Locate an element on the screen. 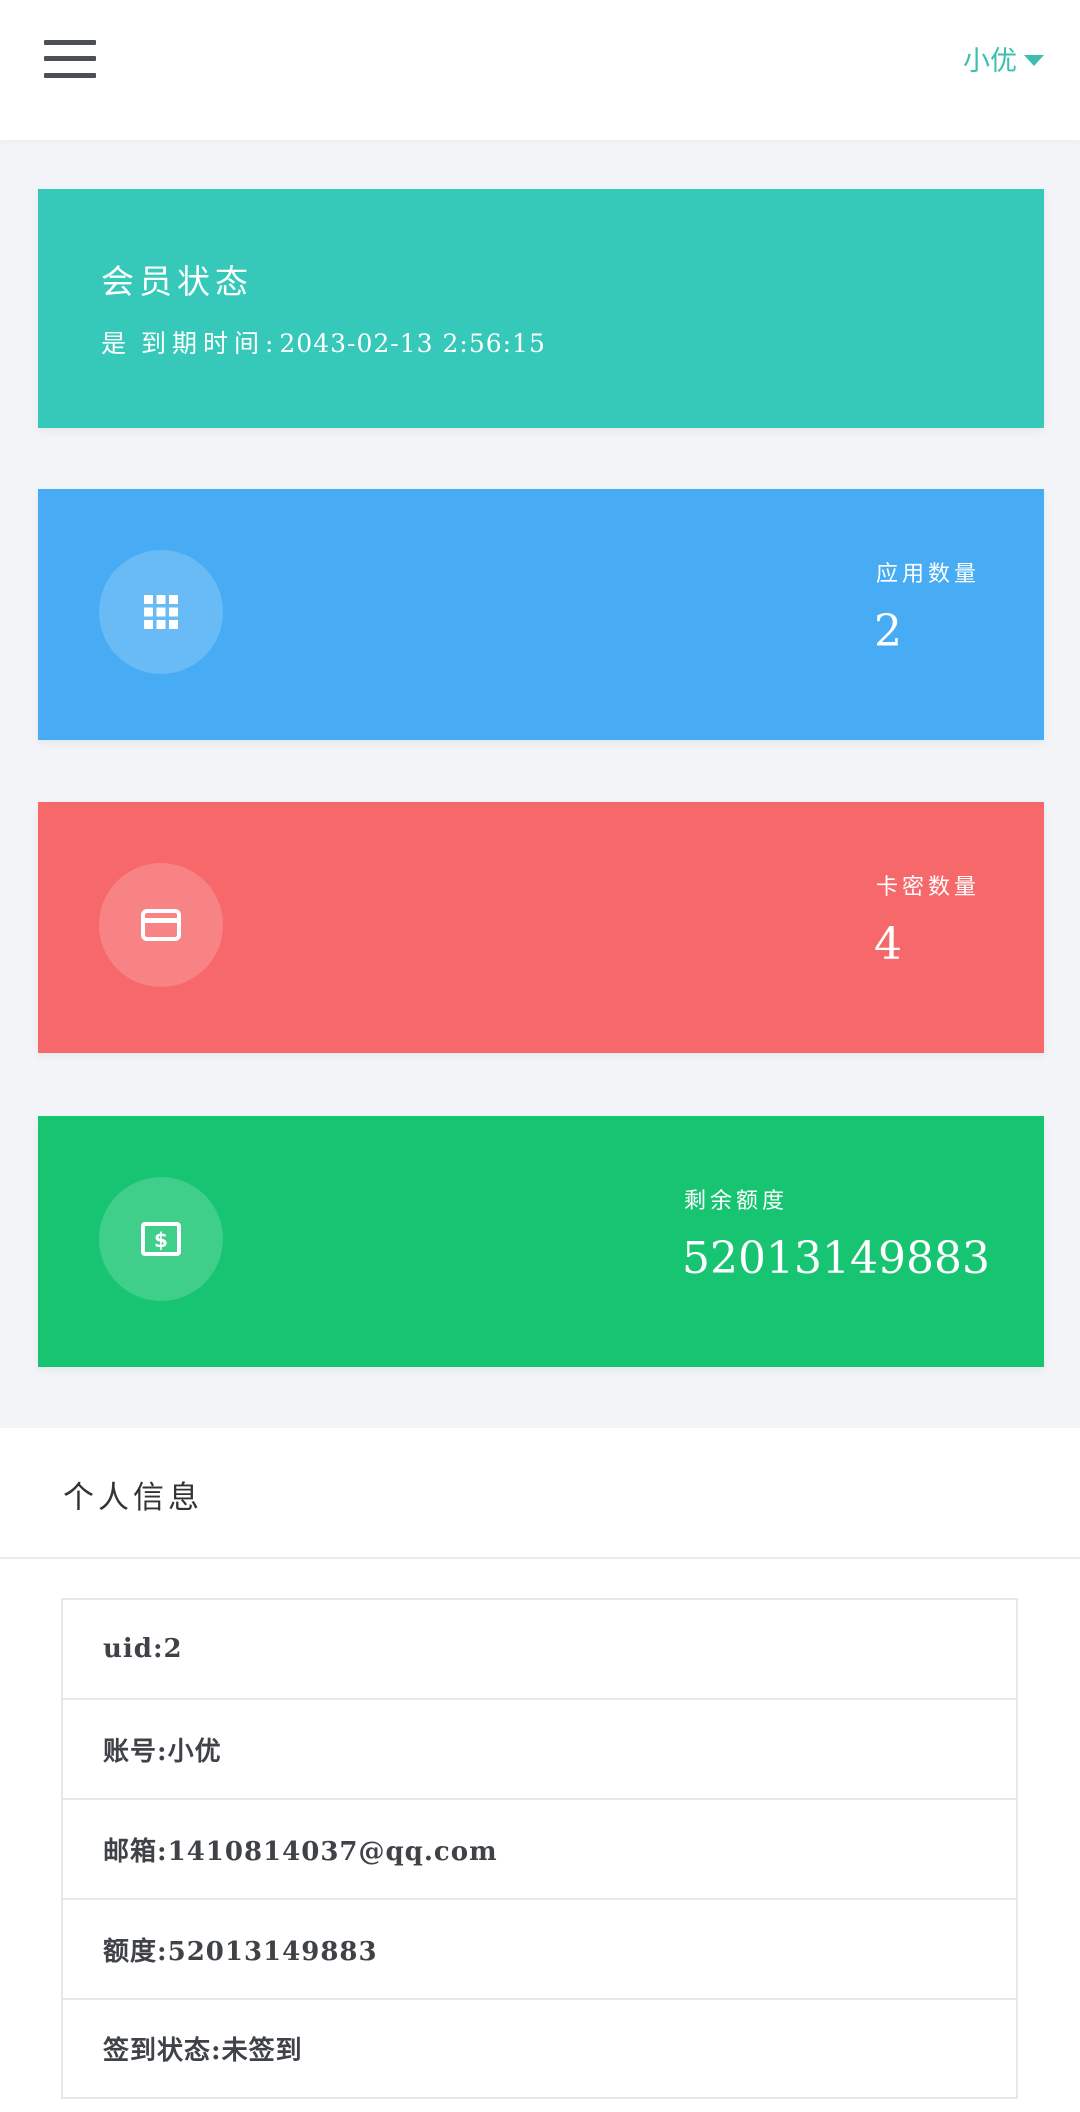  keys-icon-circle is located at coordinates (161, 925).